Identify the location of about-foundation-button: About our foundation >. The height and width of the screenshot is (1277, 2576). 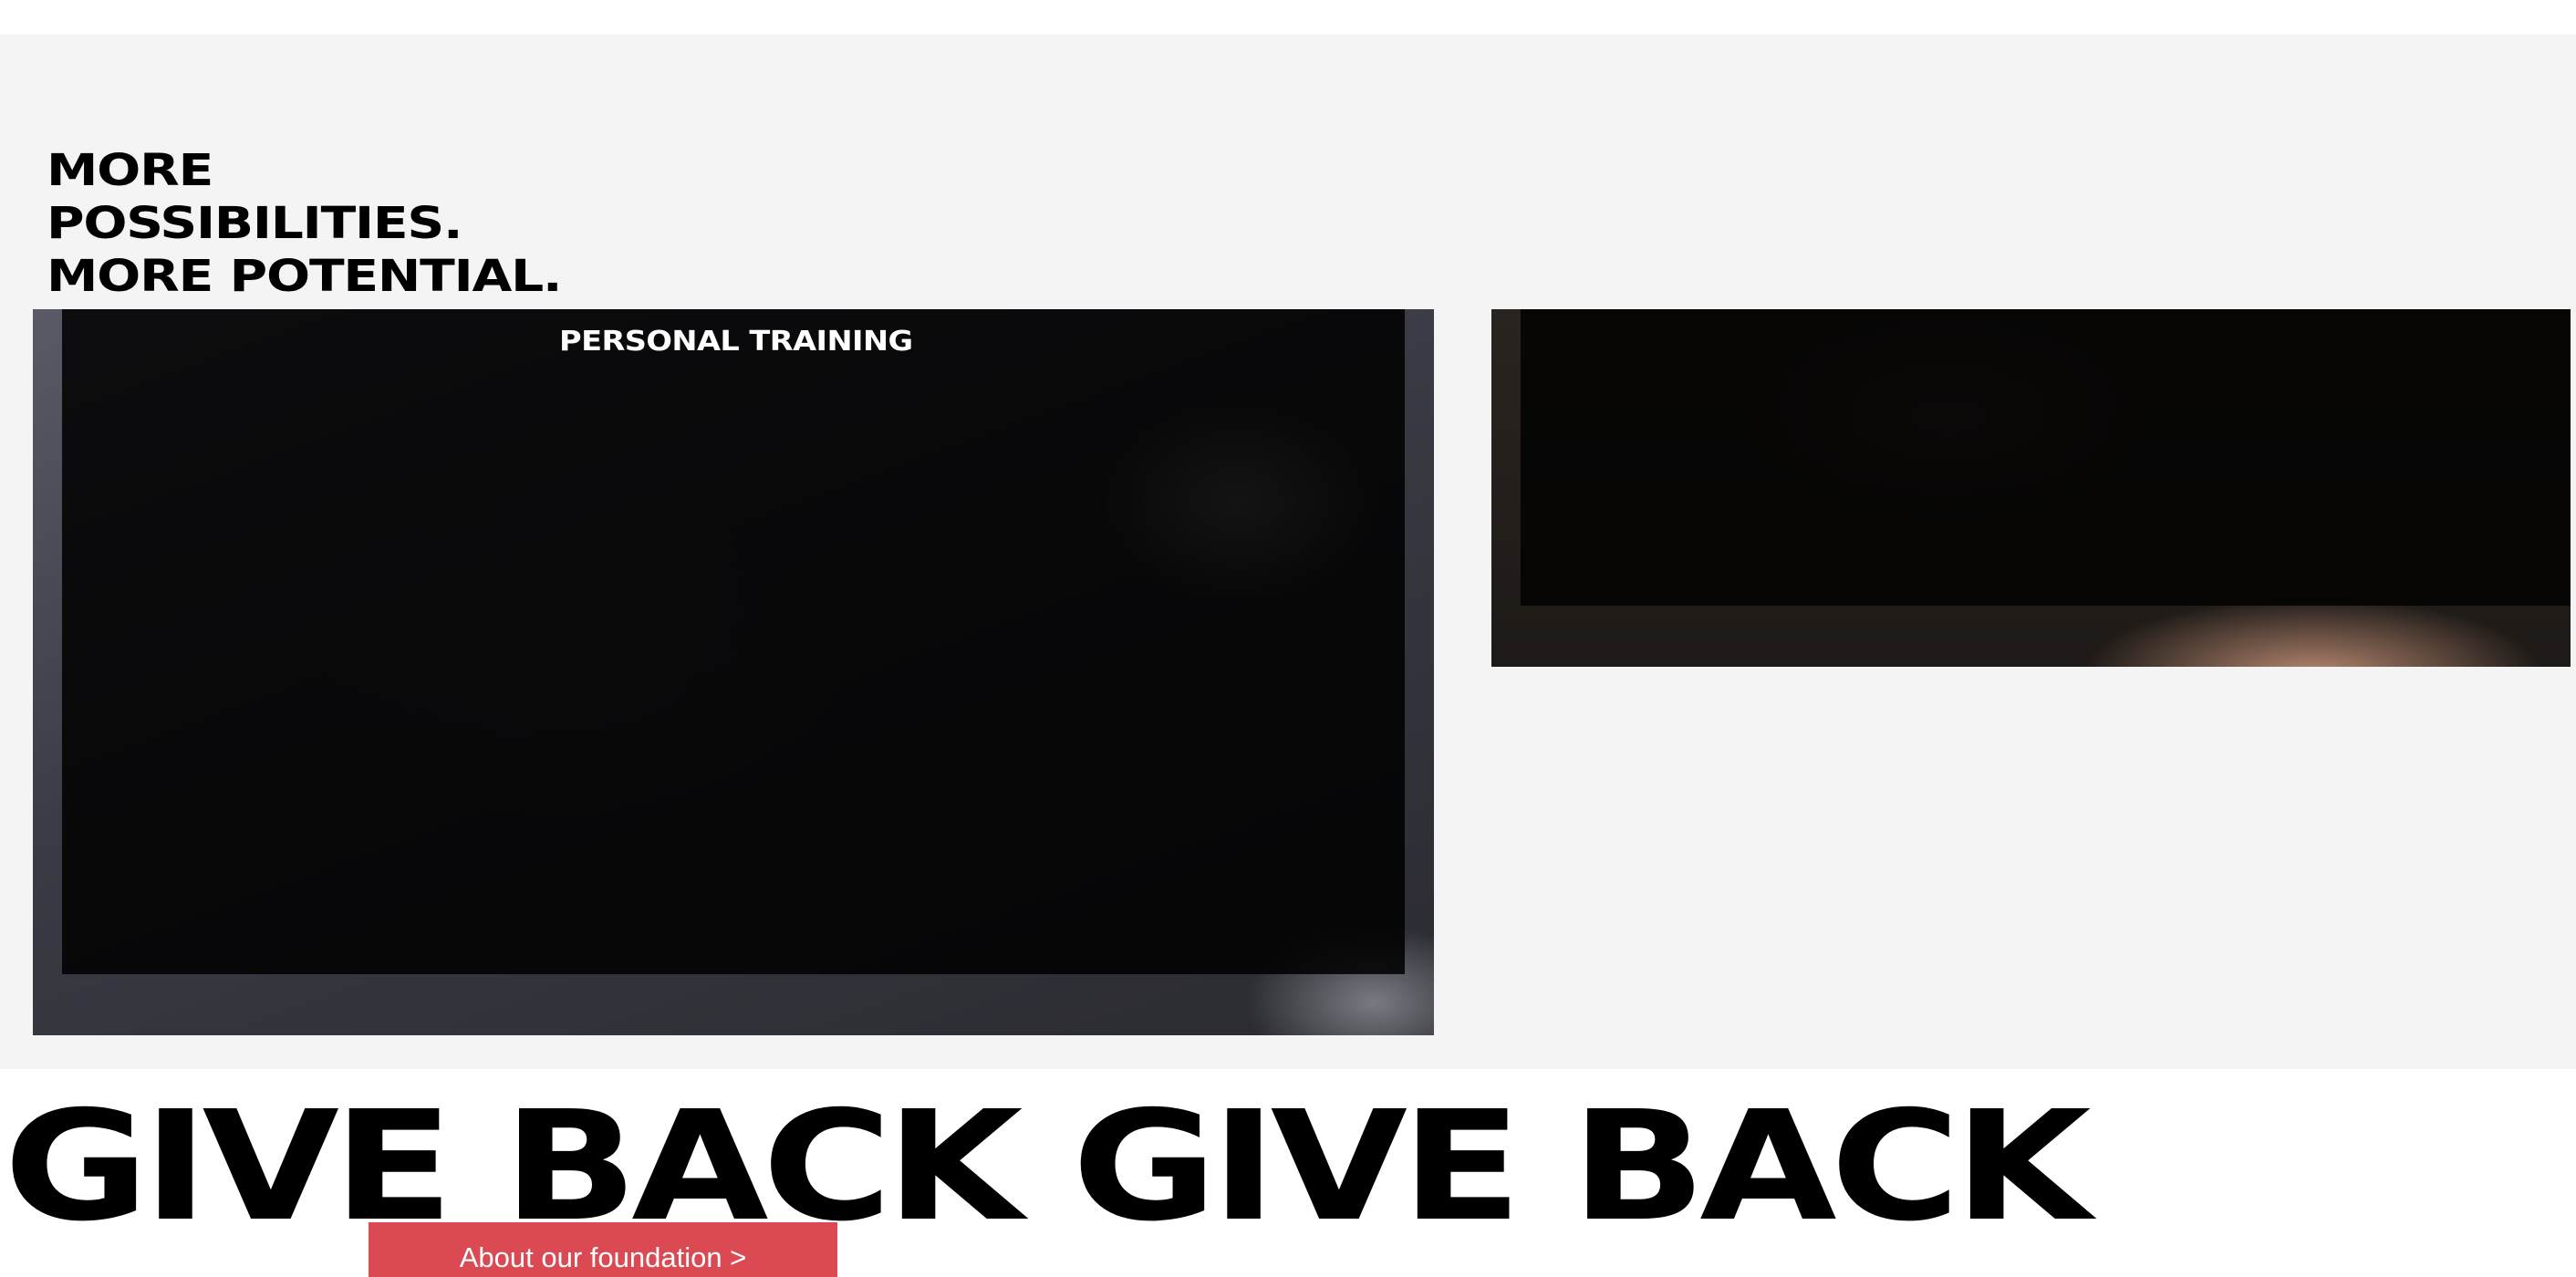
(603, 1249).